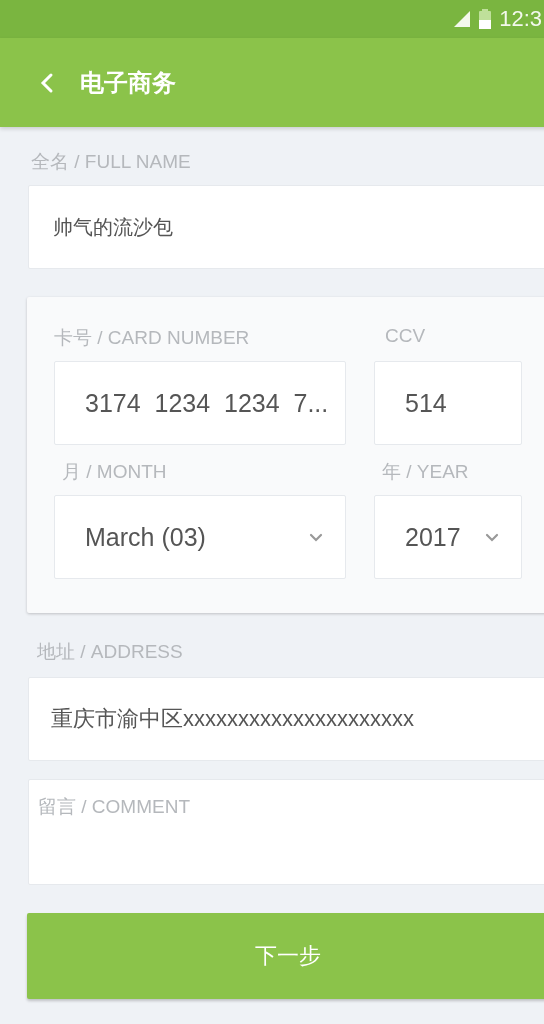  I want to click on status-time: 12:3, so click(520, 19).